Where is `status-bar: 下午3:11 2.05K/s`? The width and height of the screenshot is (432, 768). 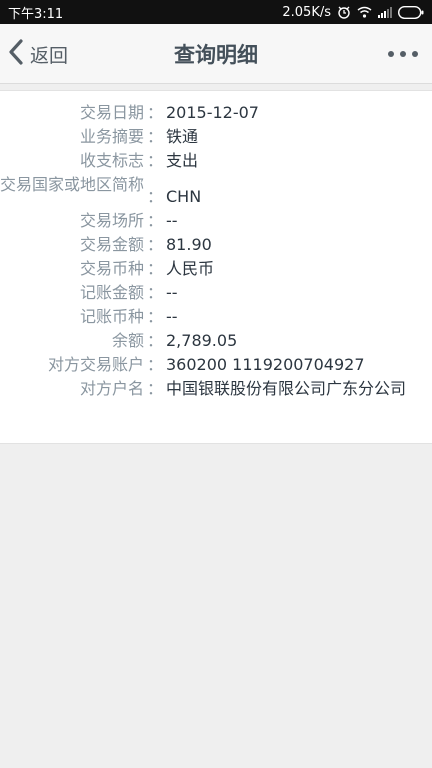
status-bar: 下午3:11 2.05K/s is located at coordinates (216, 12).